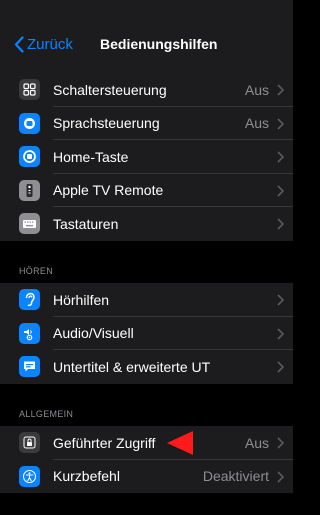  Describe the element at coordinates (29, 223) in the screenshot. I see `keyboard-icon` at that location.